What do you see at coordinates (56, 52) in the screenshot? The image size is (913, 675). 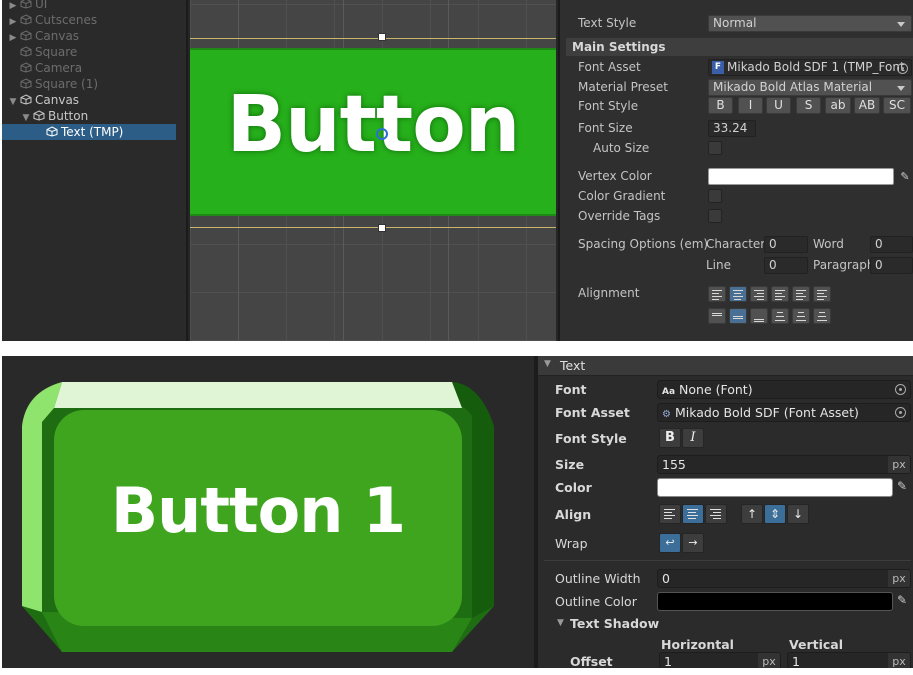 I see `hierarchy-item-label: Square` at bounding box center [56, 52].